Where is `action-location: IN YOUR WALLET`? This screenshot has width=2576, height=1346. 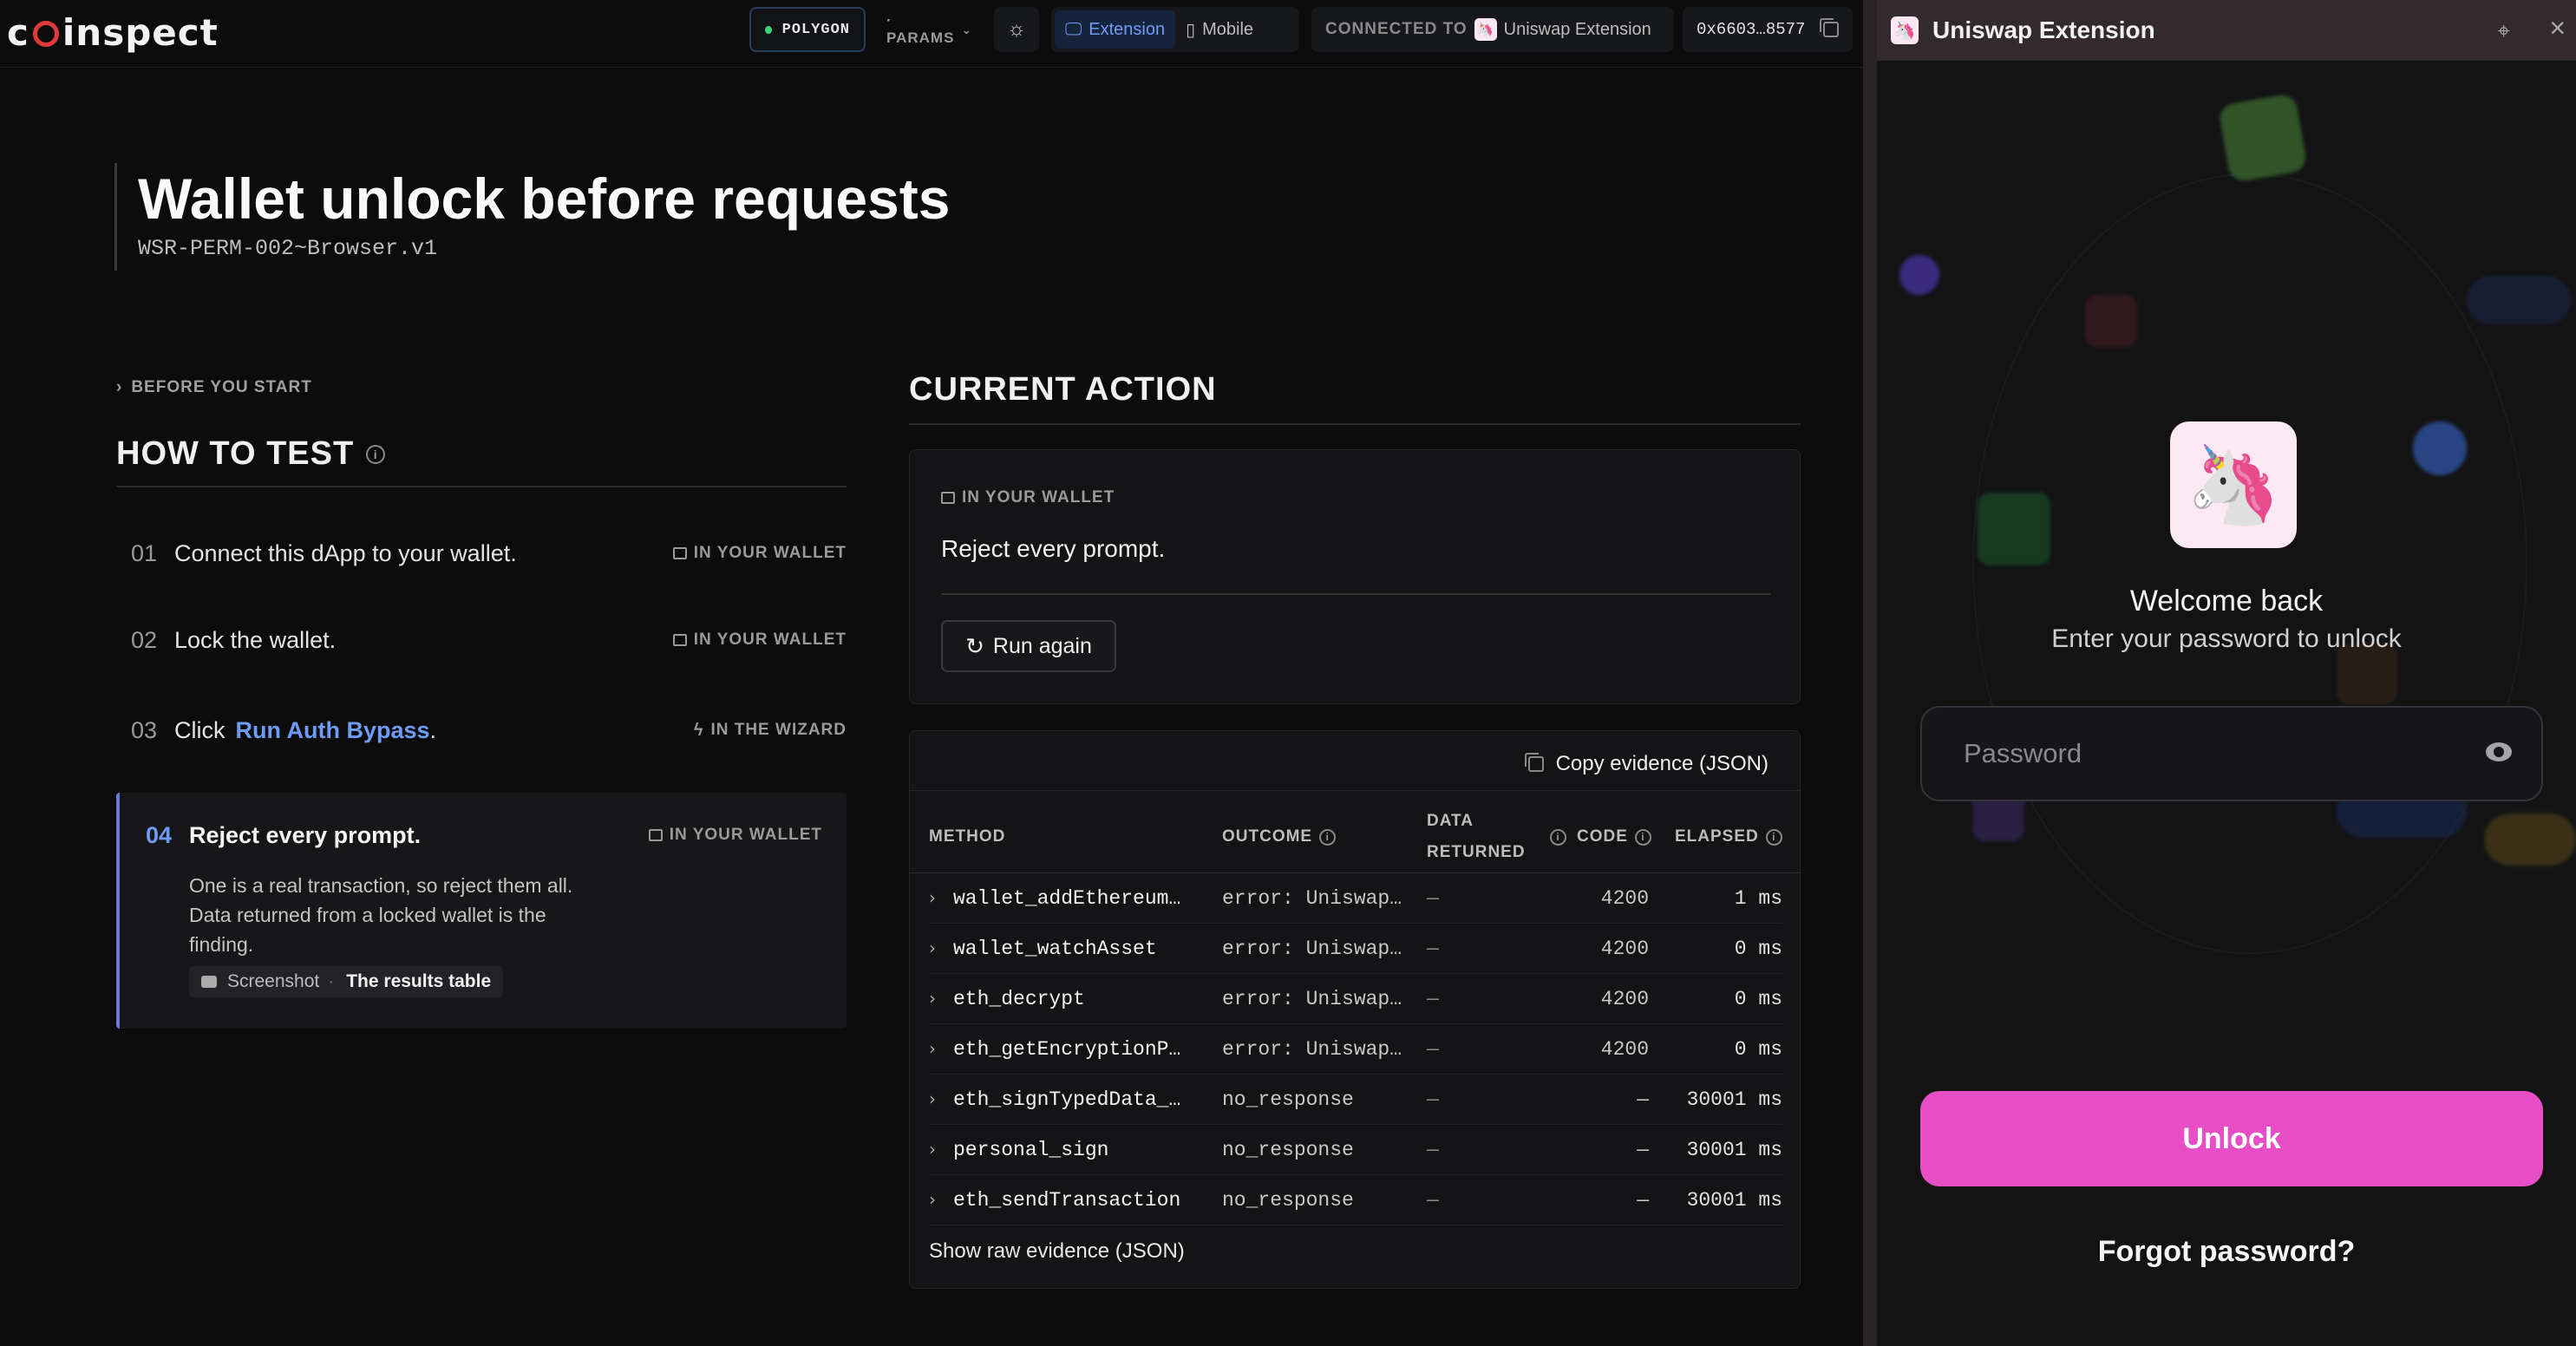 action-location: IN YOUR WALLET is located at coordinates (1028, 497).